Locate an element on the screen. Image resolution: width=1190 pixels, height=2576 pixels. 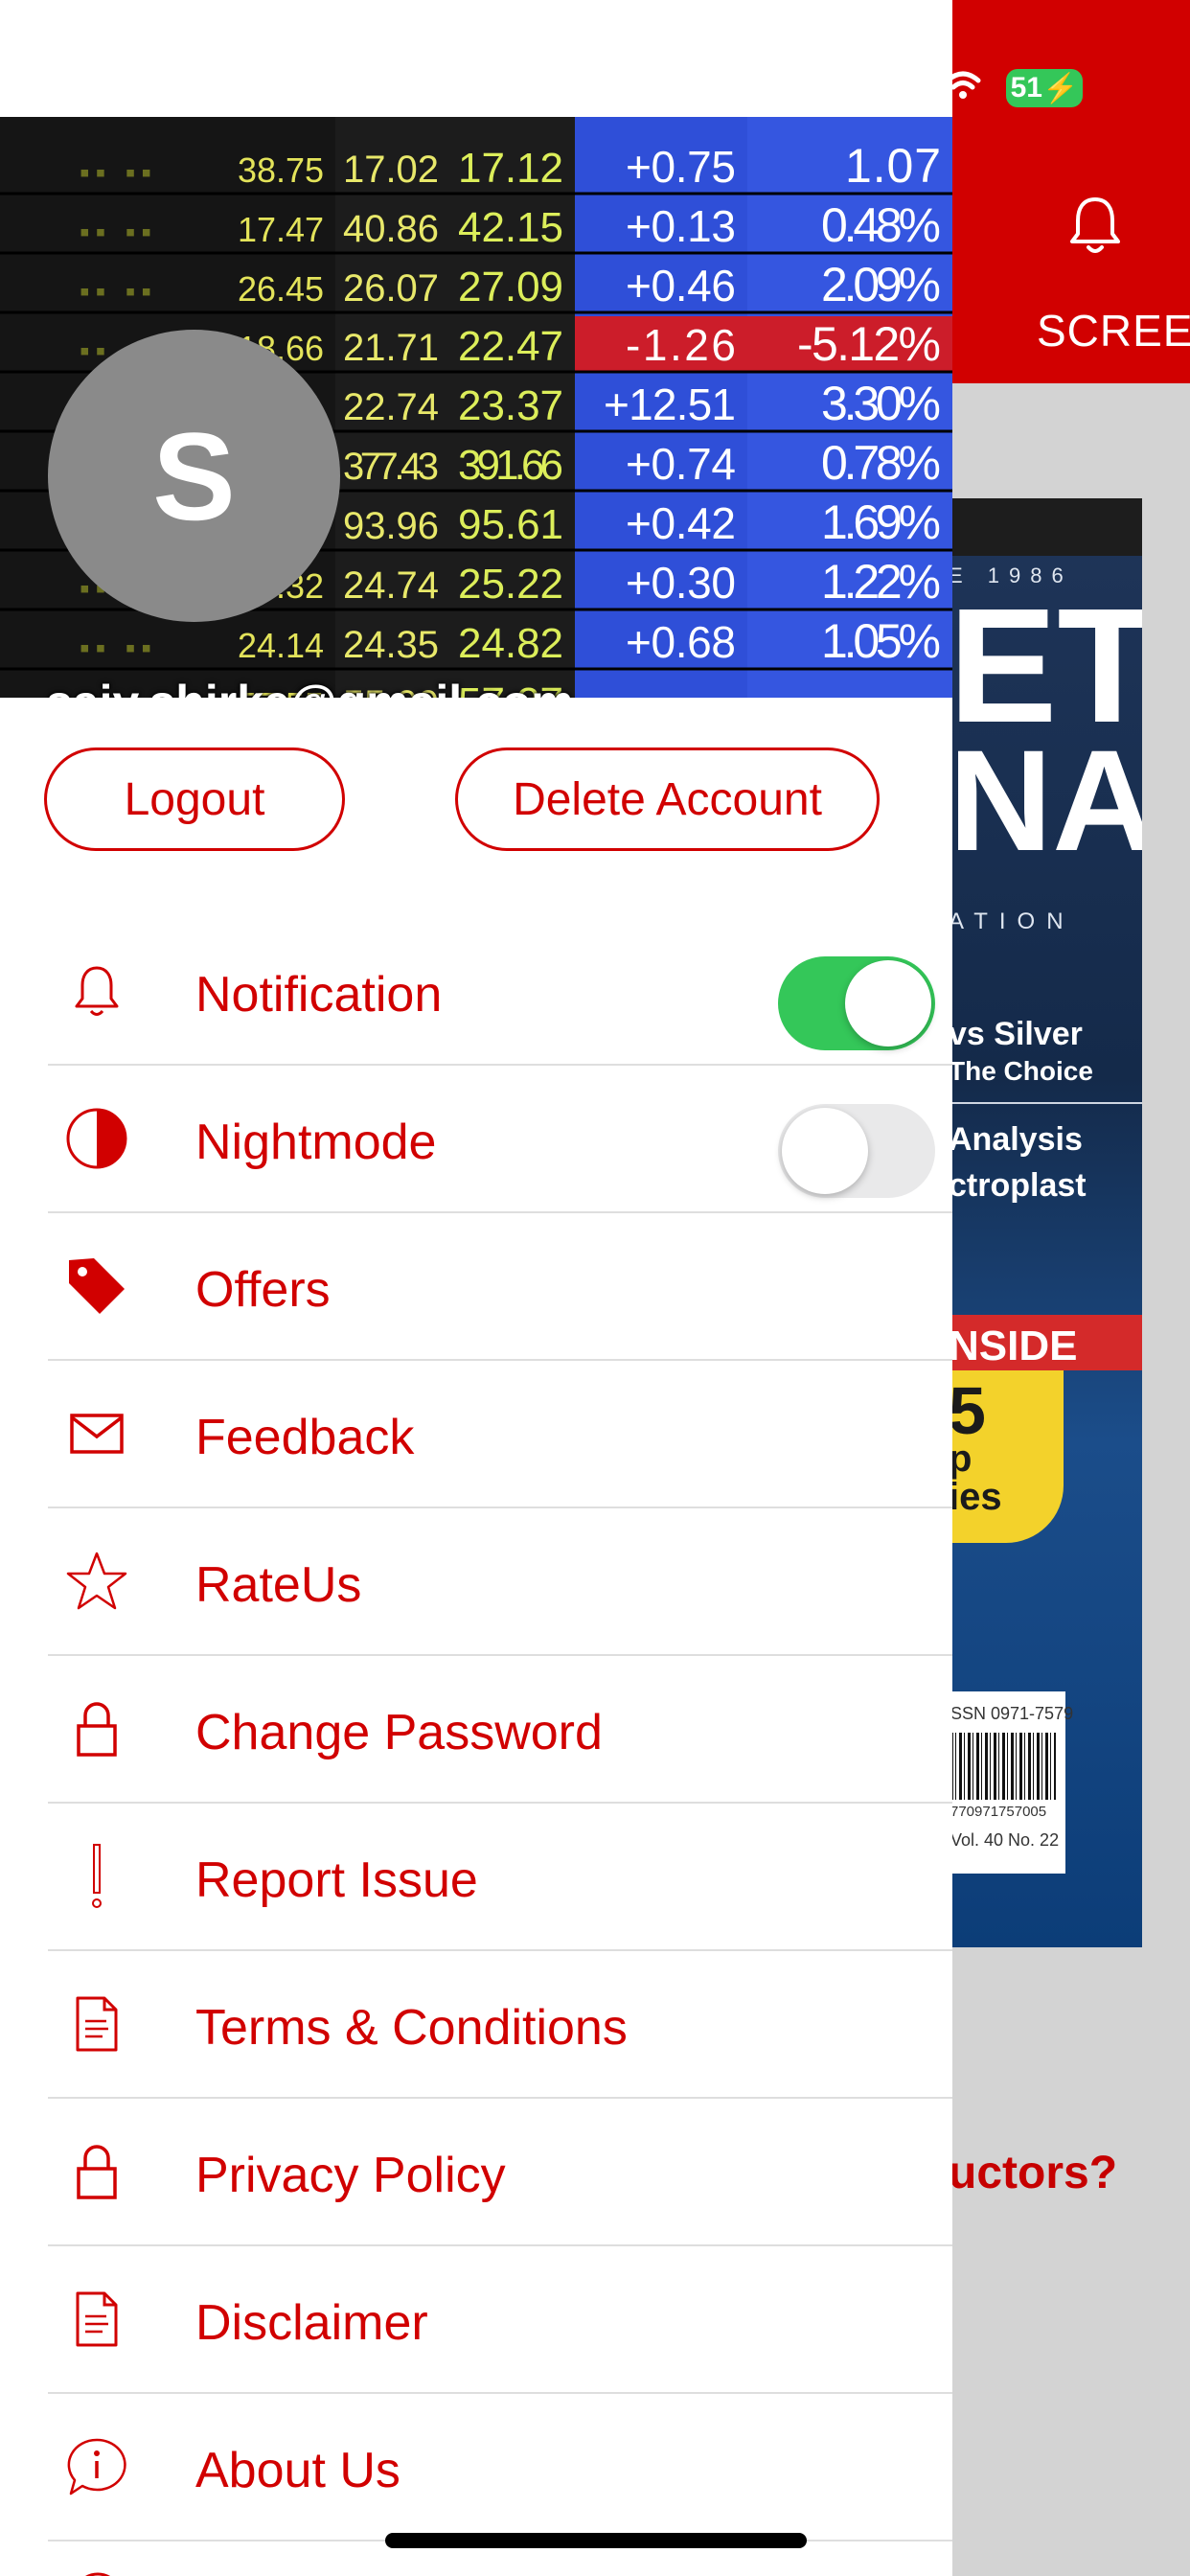
menu-item-label: Privacy Policy is located at coordinates (350, 2175).